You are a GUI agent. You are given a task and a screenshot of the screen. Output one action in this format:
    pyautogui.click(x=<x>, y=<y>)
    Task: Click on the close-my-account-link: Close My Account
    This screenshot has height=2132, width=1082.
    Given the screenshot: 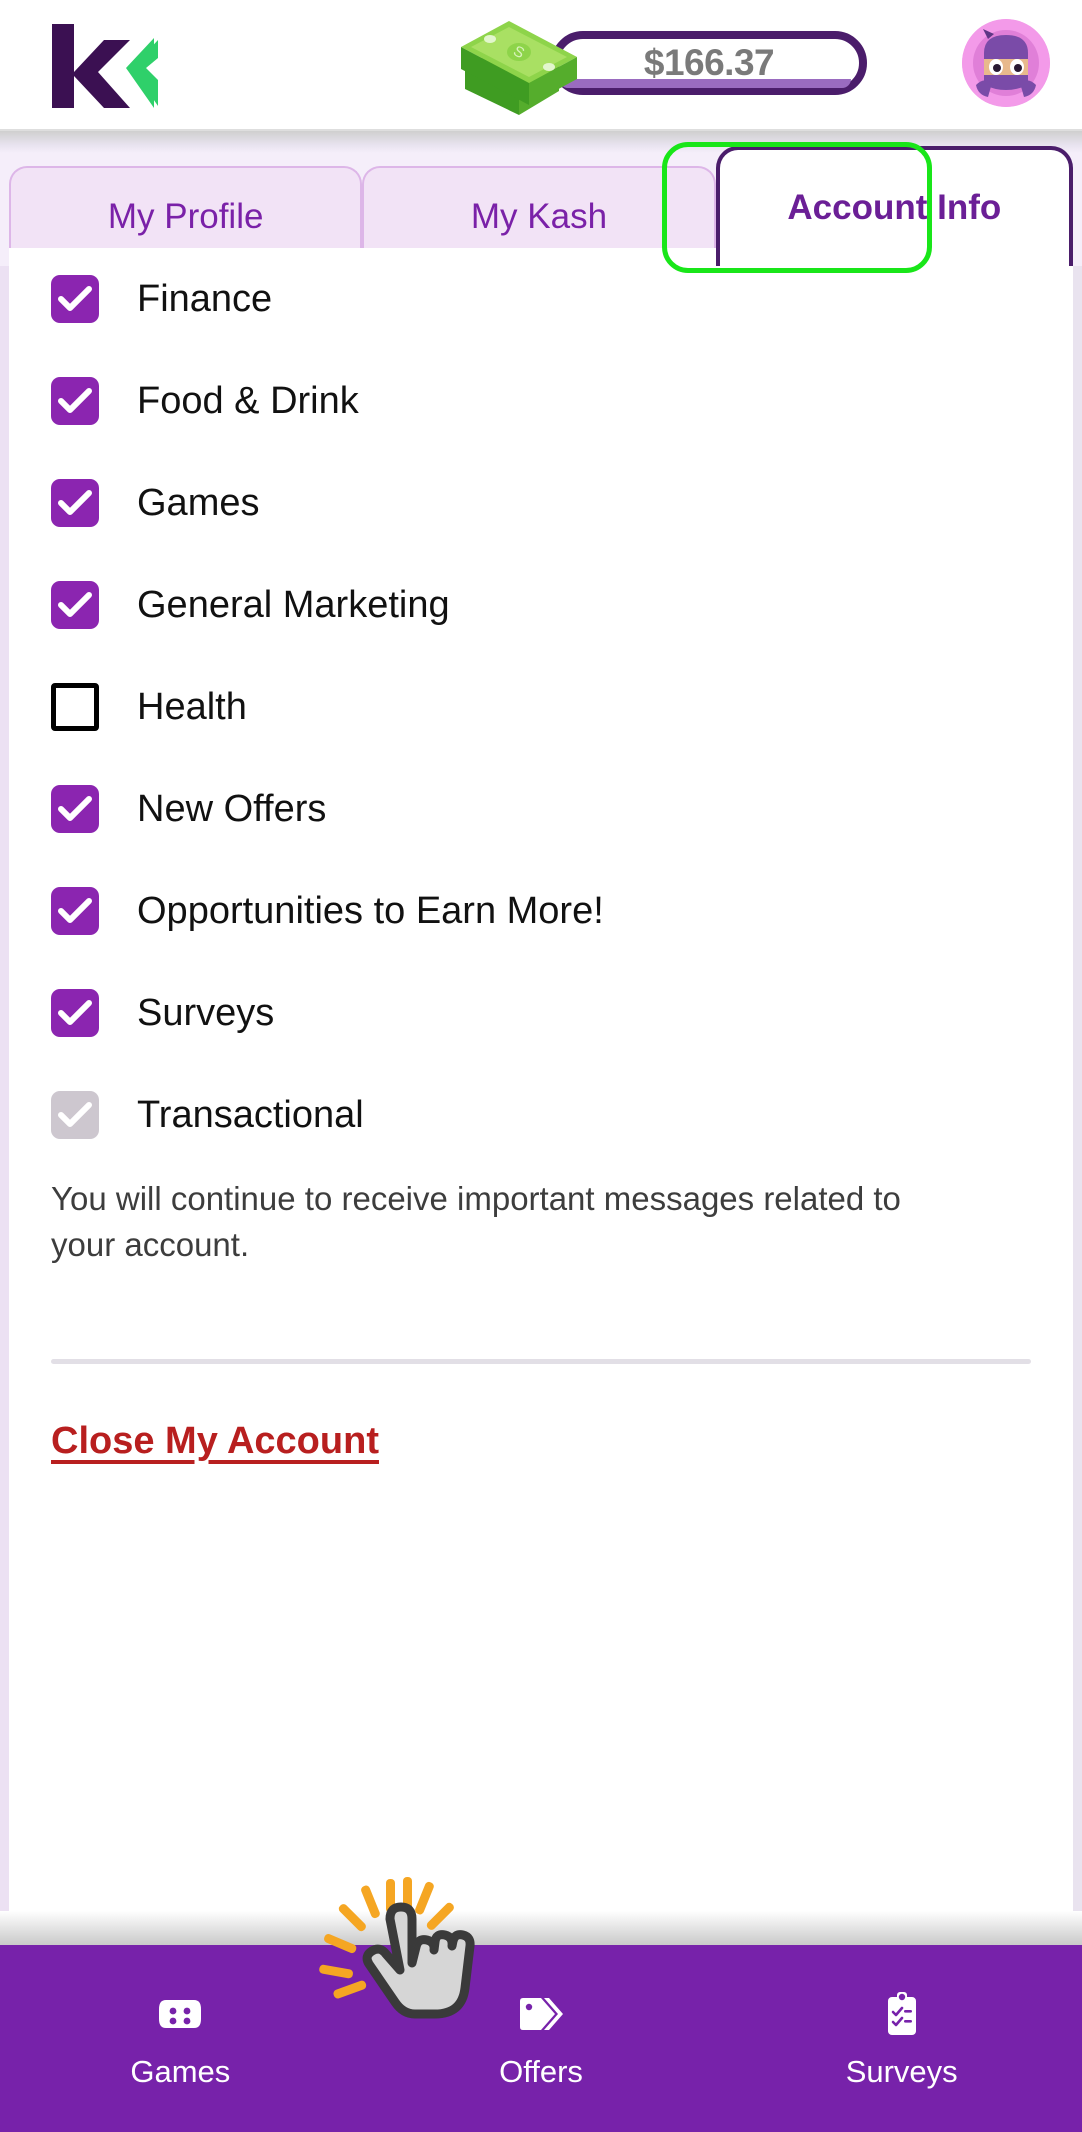 What is the action you would take?
    pyautogui.click(x=215, y=1441)
    